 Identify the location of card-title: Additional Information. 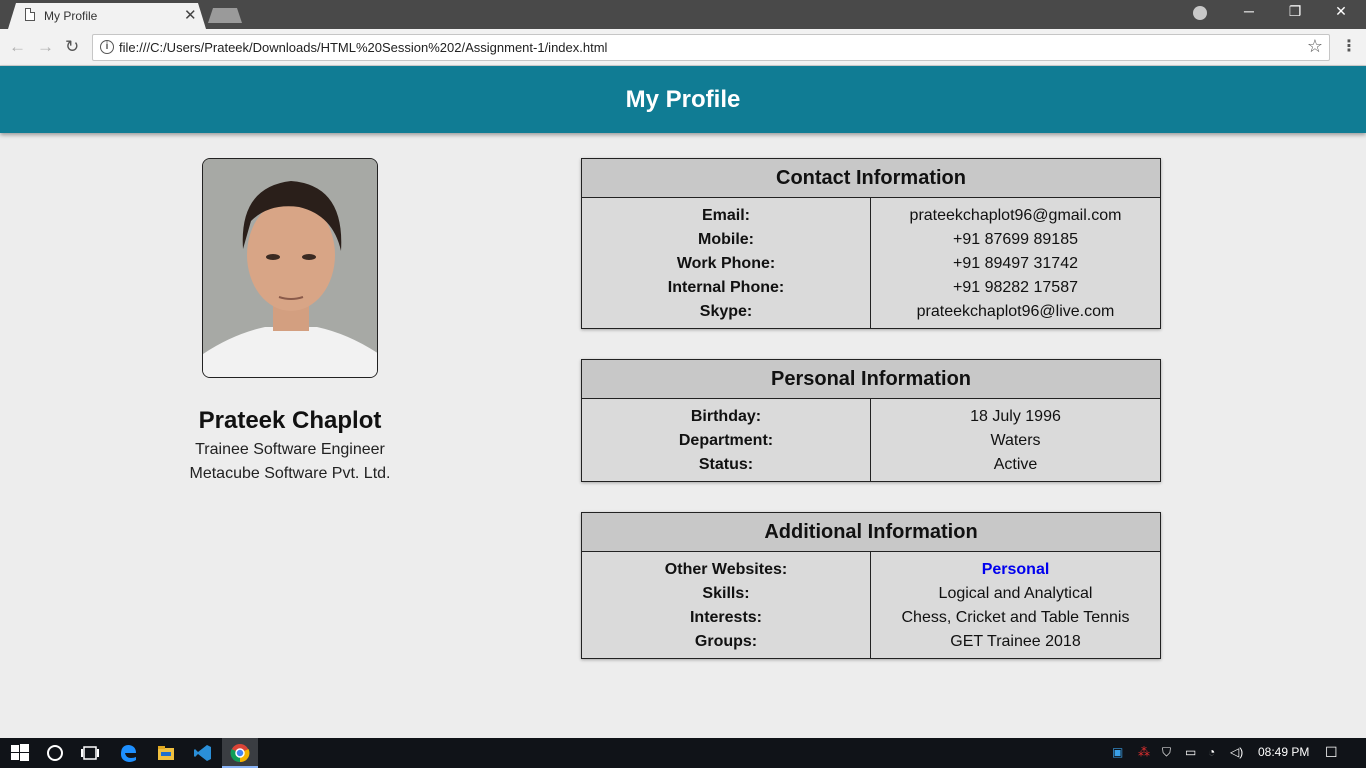
(871, 532).